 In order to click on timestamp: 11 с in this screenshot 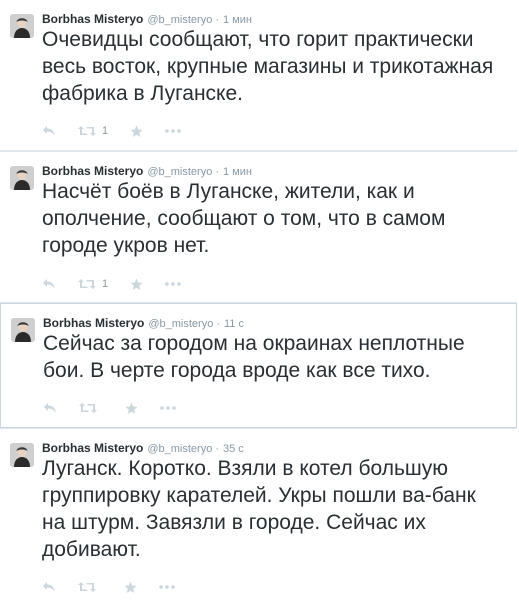, I will do `click(234, 324)`.